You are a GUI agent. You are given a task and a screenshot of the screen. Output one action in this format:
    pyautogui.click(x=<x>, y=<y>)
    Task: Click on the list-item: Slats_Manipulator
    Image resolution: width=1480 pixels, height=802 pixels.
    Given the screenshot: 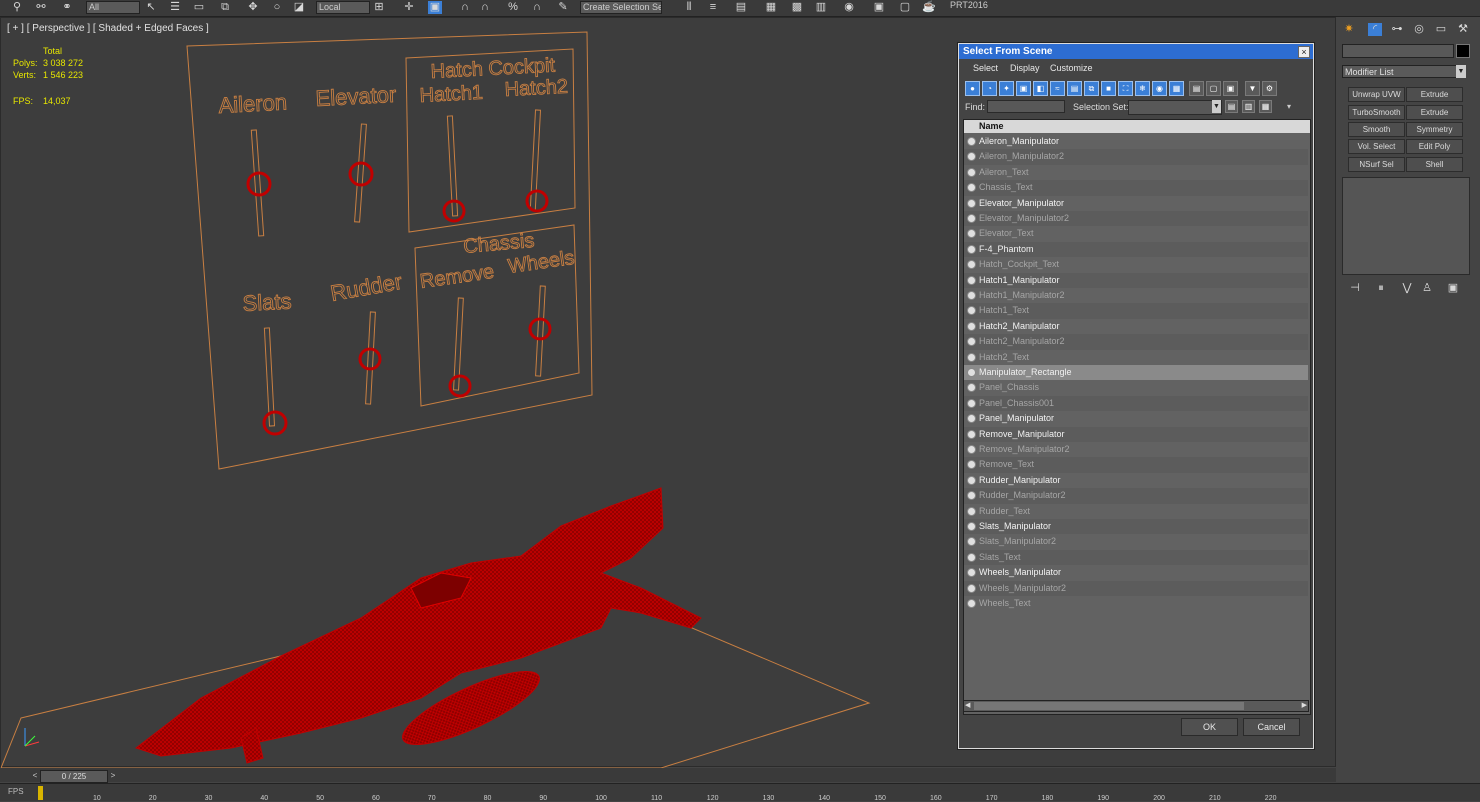 What is the action you would take?
    pyautogui.click(x=1136, y=527)
    